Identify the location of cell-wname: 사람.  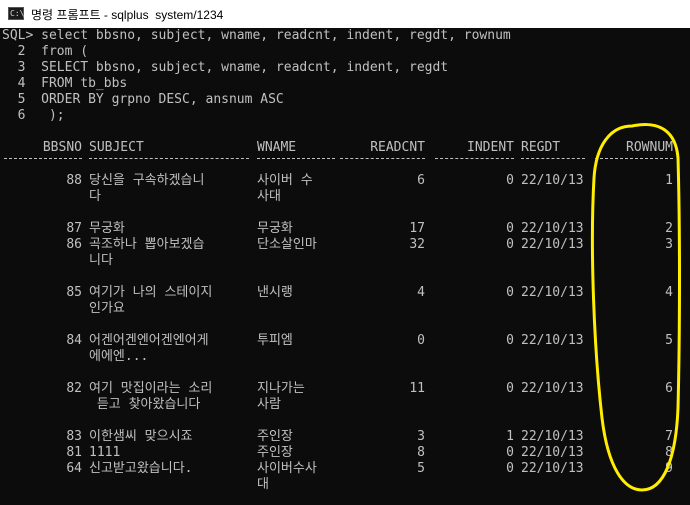
(269, 404).